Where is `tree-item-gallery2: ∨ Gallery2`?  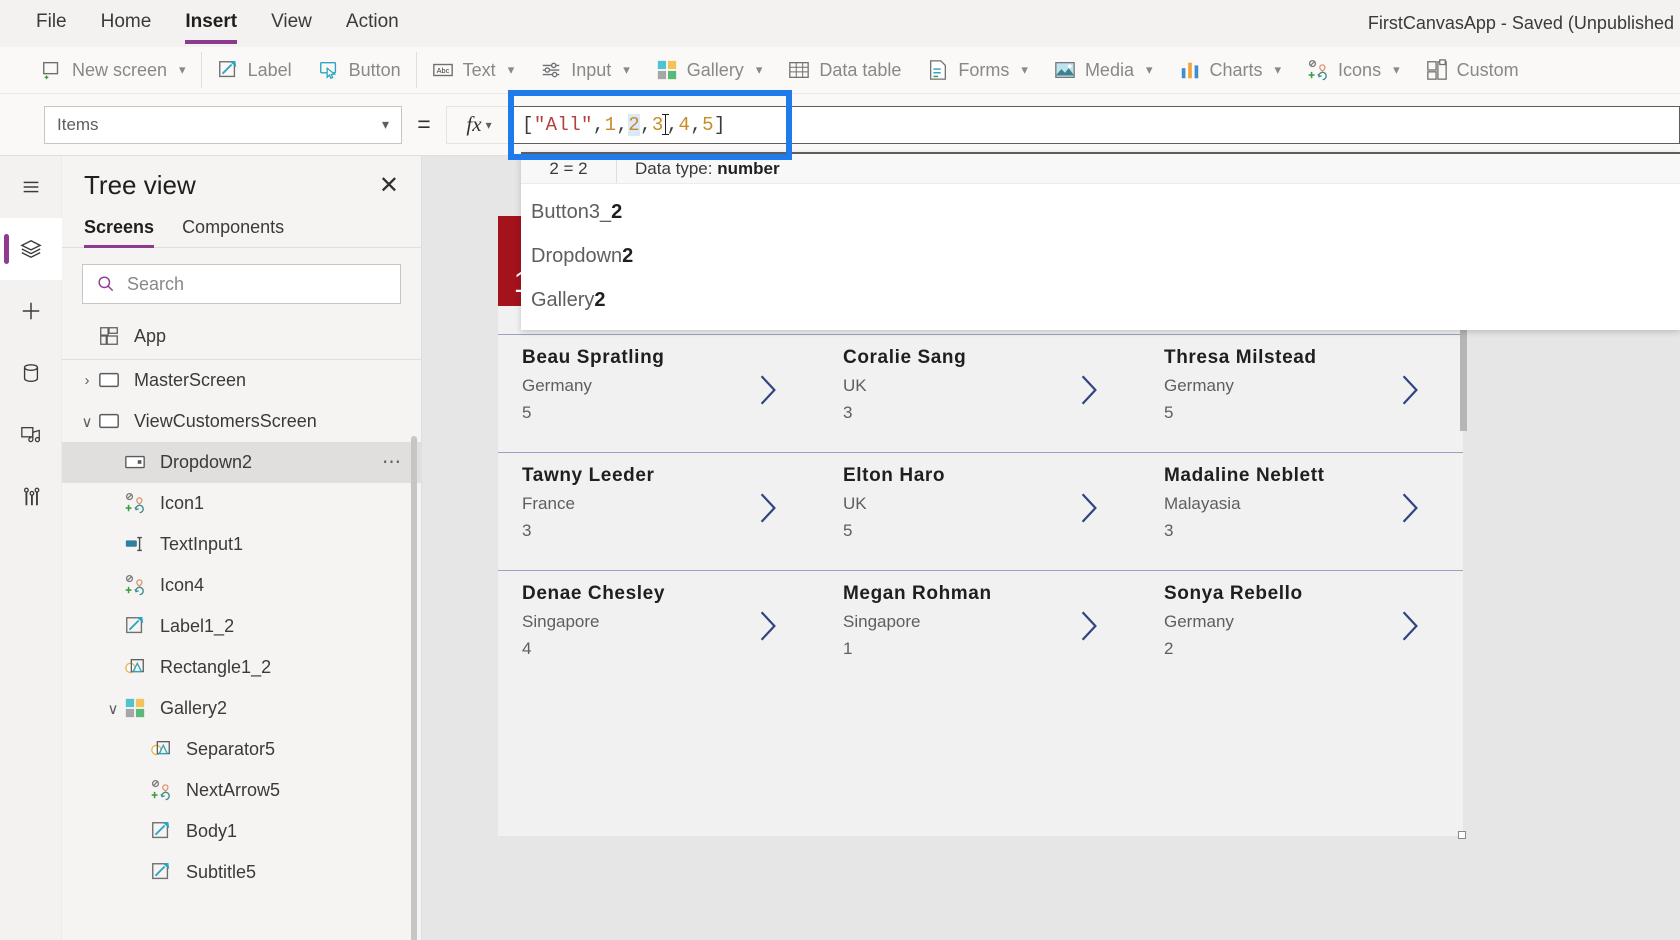 tree-item-gallery2: ∨ Gallery2 is located at coordinates (241, 708).